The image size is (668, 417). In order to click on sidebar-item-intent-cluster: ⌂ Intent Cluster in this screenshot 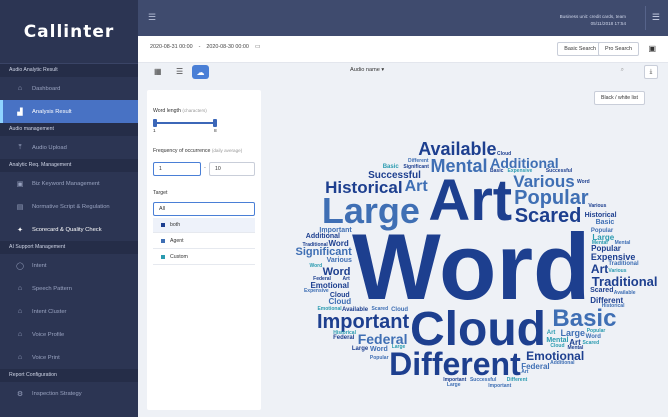, I will do `click(69, 311)`.